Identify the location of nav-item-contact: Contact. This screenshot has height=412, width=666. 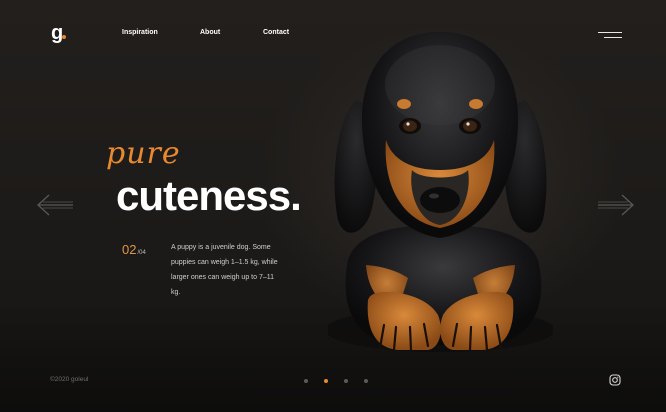
(276, 32).